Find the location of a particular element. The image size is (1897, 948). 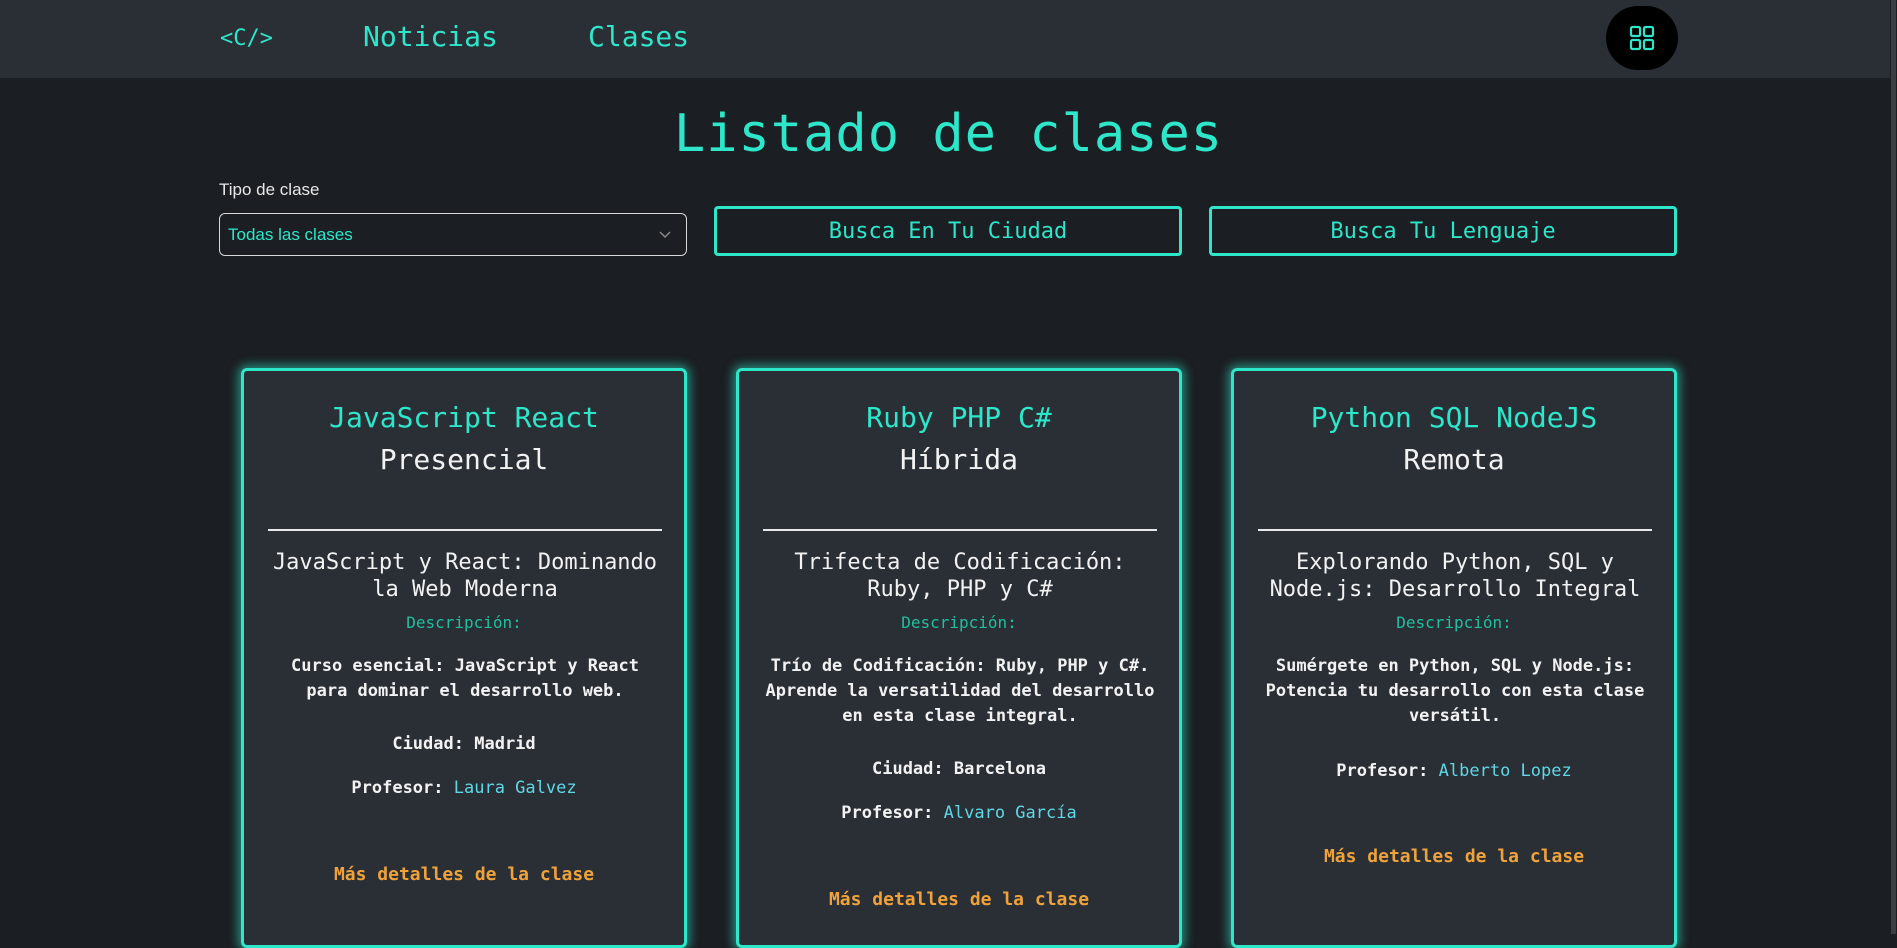

card-city-value: Madrid is located at coordinates (505, 744).